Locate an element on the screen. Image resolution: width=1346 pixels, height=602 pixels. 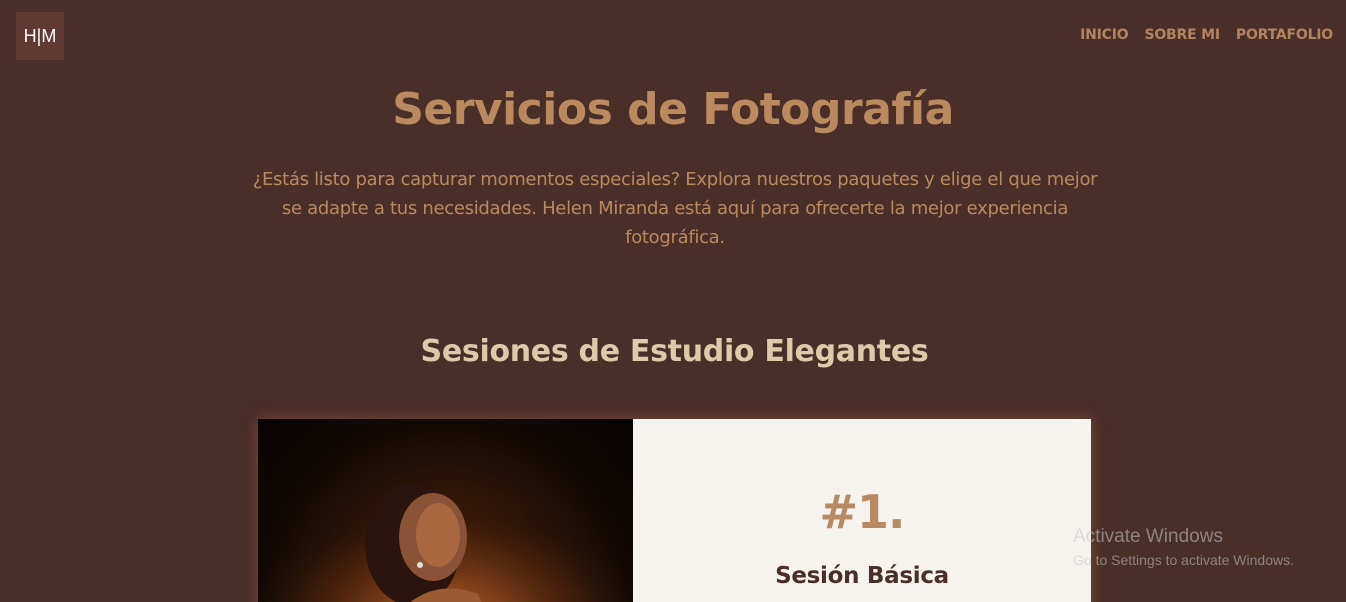
portrait-image is located at coordinates (445, 510).